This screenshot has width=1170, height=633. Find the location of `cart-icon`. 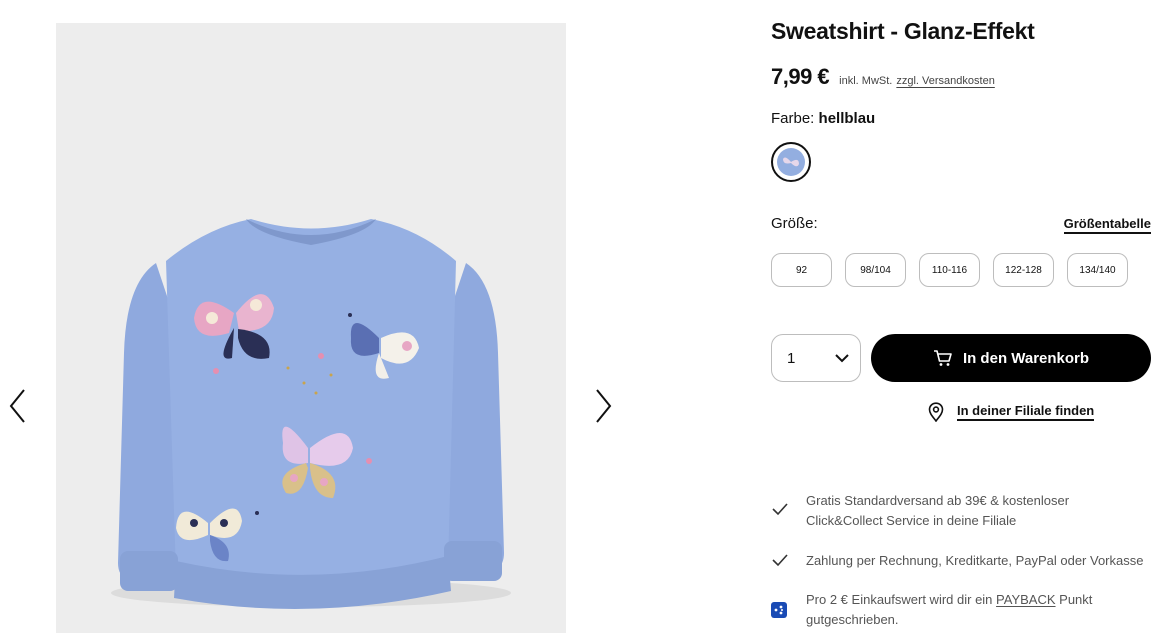

cart-icon is located at coordinates (942, 358).